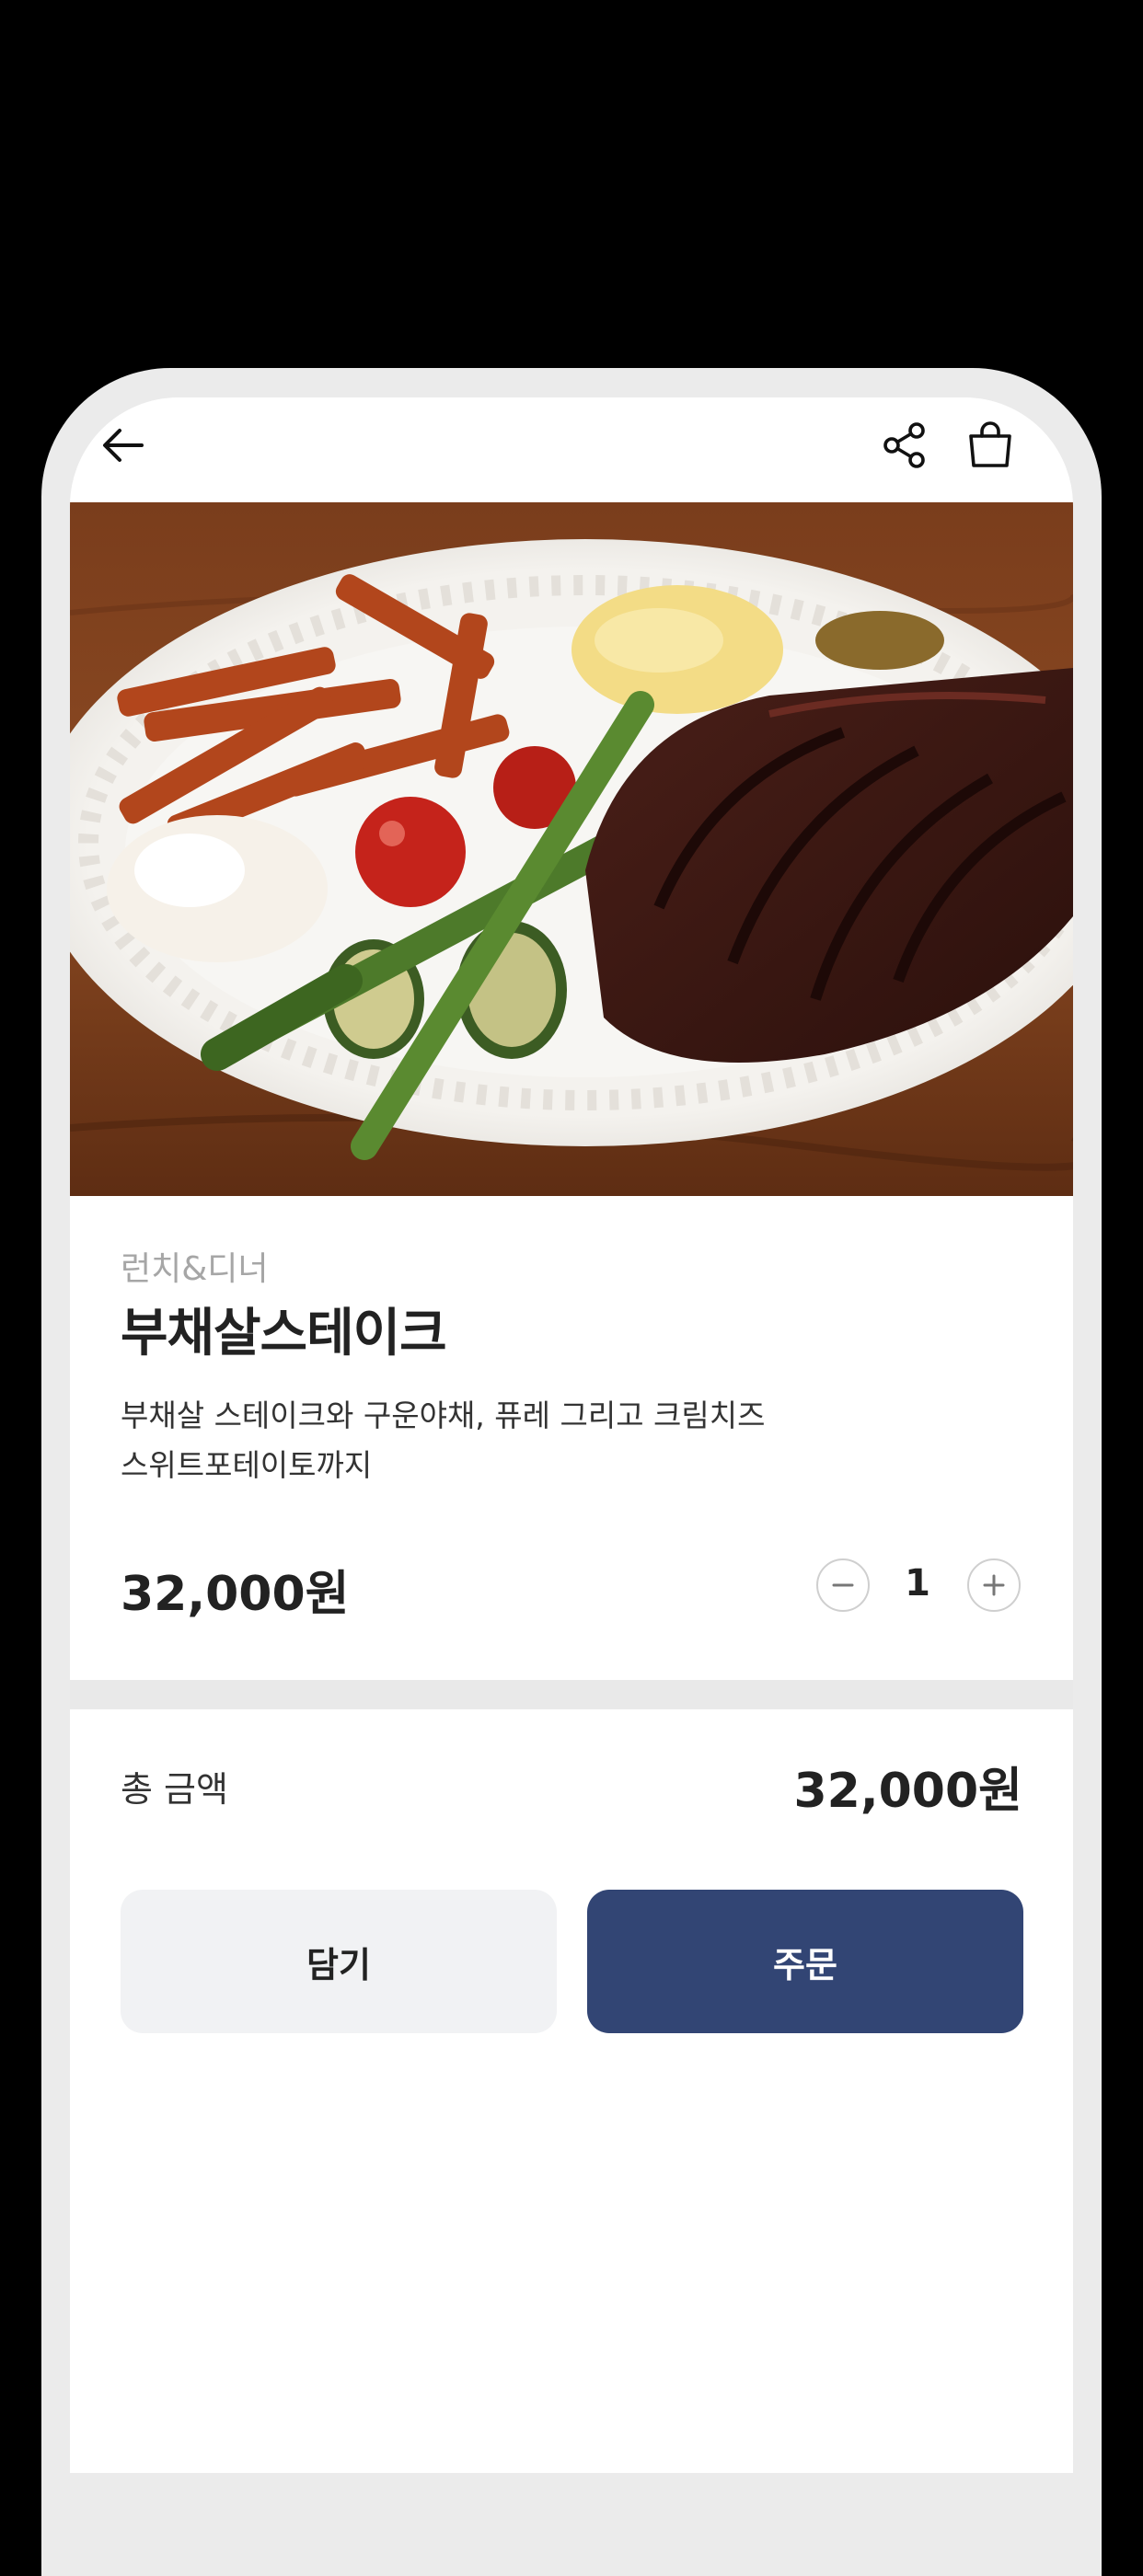 This screenshot has width=1143, height=2576. What do you see at coordinates (908, 1791) in the screenshot?
I see `total-amount: 32,000원` at bounding box center [908, 1791].